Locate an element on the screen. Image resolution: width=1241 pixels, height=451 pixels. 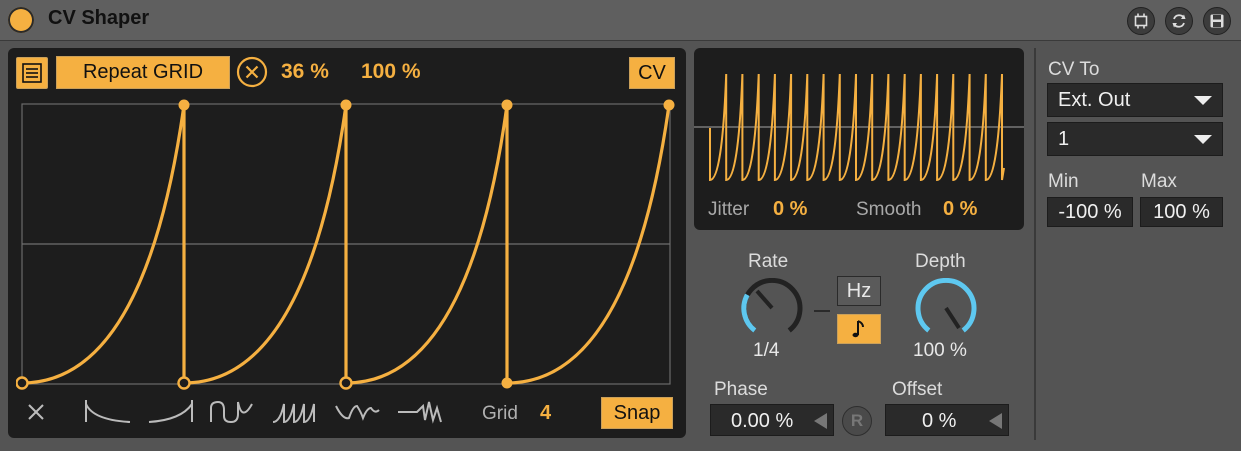
rate-value: 1/4 is located at coordinates (766, 351).